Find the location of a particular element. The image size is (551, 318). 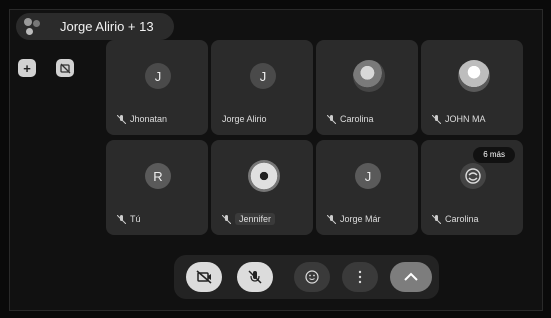

participant-tile: JOHN MA is located at coordinates (472, 87).